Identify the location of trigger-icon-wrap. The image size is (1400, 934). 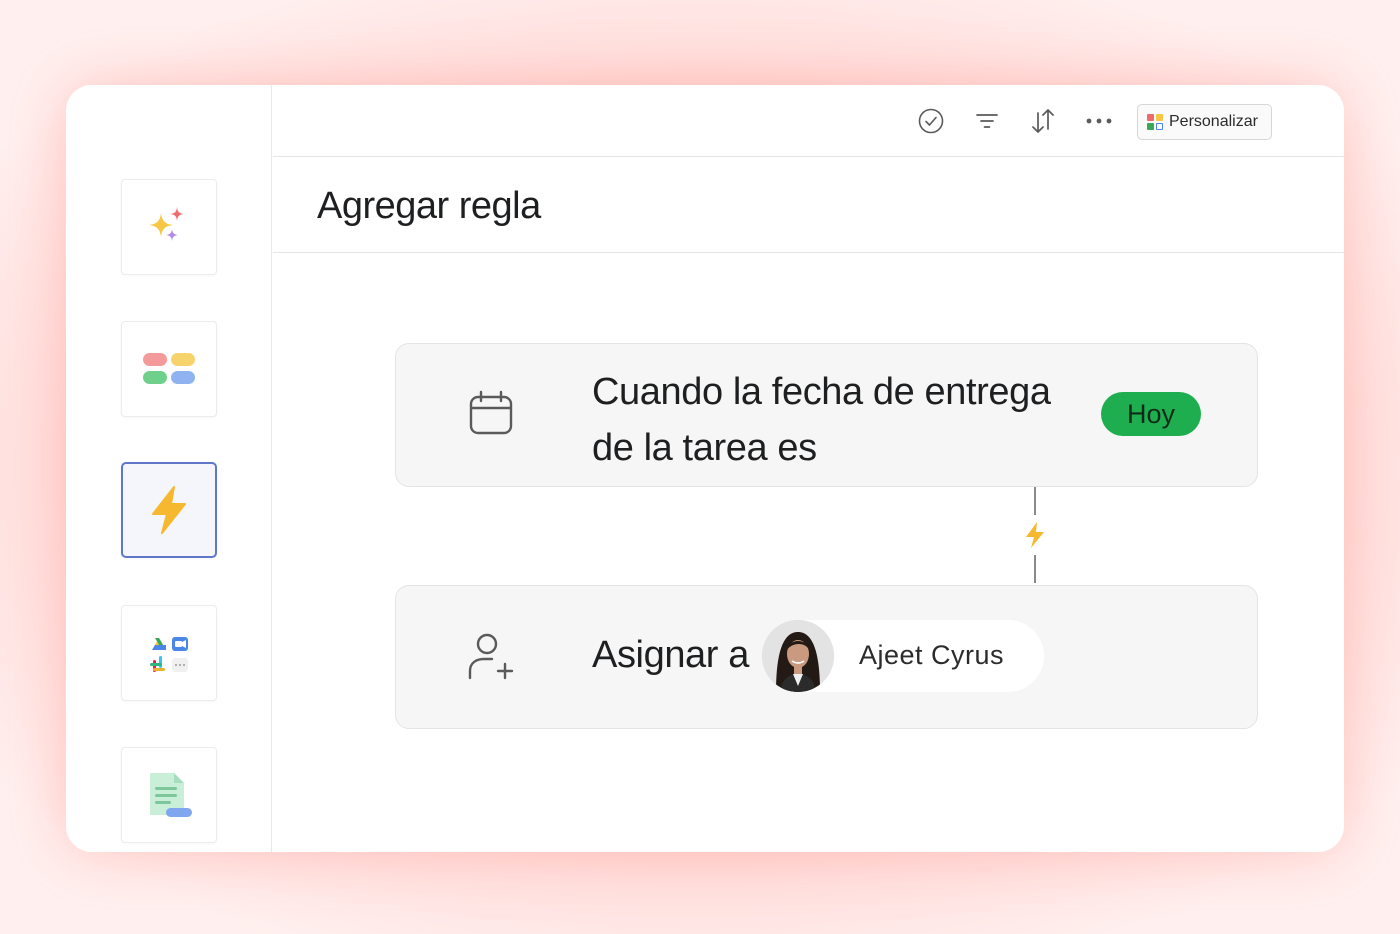
(491, 414).